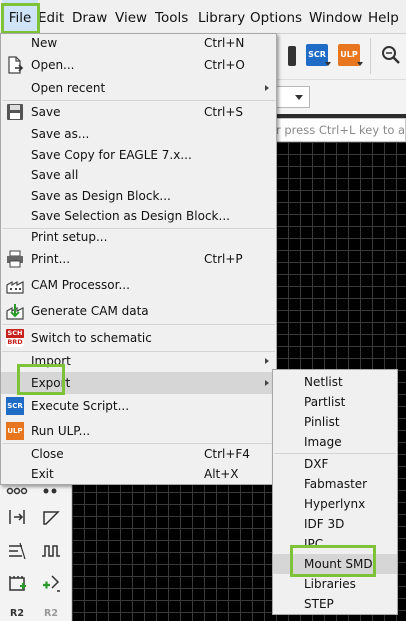  I want to click on export-item-dxf: DXF, so click(335, 464).